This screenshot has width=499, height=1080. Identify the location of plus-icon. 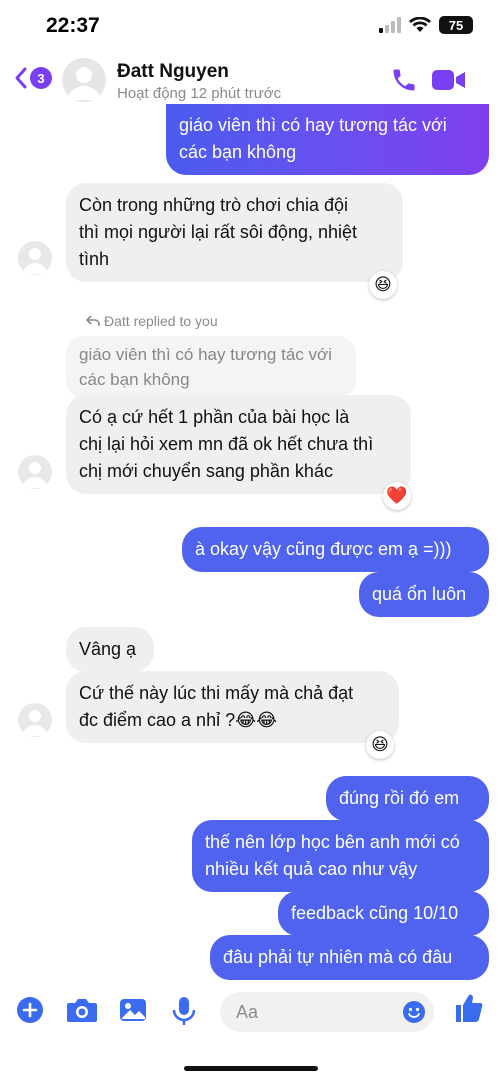
(30, 1010).